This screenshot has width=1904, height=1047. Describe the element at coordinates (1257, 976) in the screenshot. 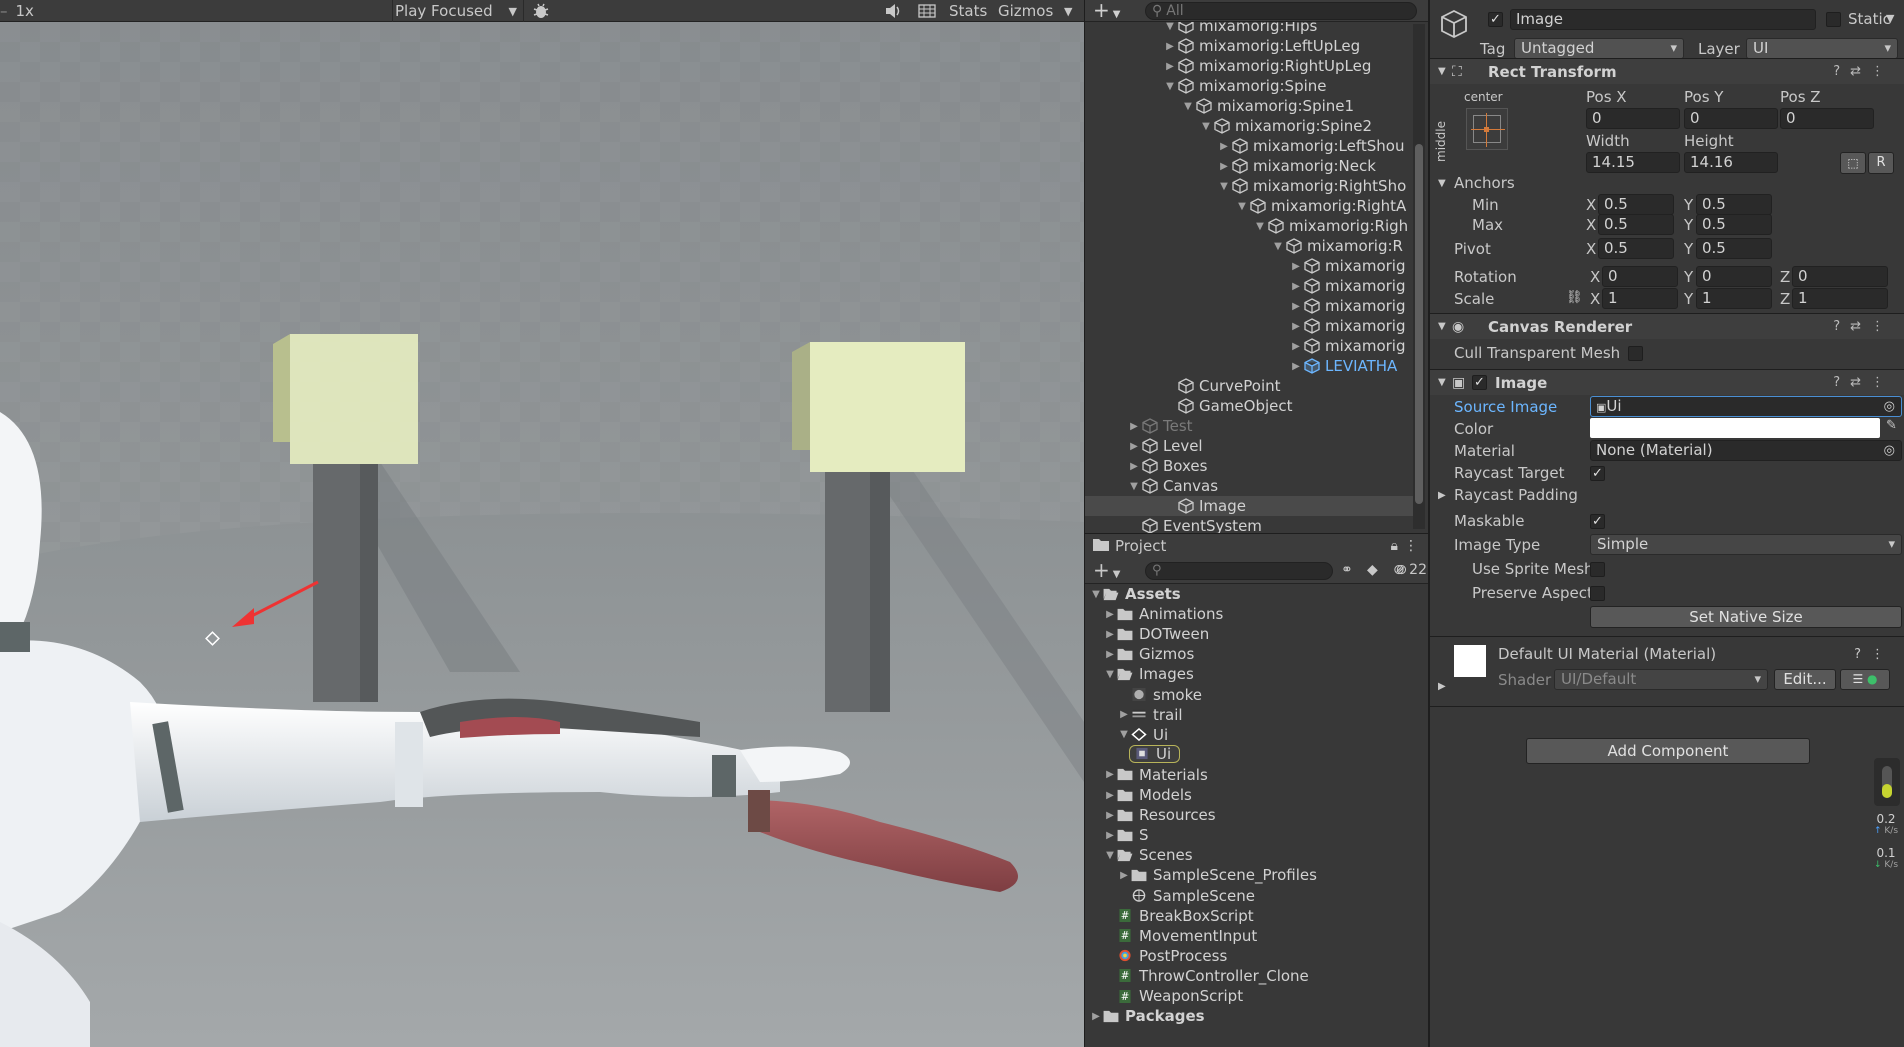

I see `project-item: # ThrowController_Clone` at that location.